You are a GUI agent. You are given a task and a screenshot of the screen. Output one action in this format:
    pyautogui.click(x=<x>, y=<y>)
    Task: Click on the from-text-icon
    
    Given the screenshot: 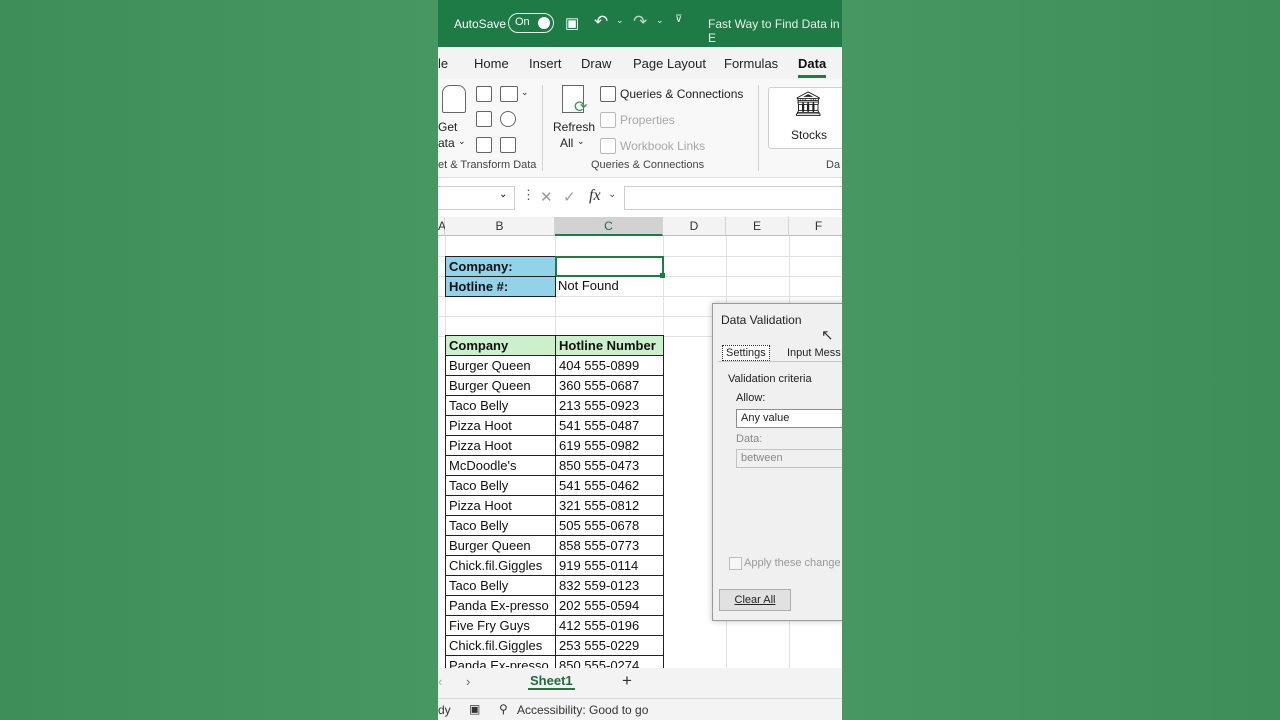 What is the action you would take?
    pyautogui.click(x=484, y=94)
    